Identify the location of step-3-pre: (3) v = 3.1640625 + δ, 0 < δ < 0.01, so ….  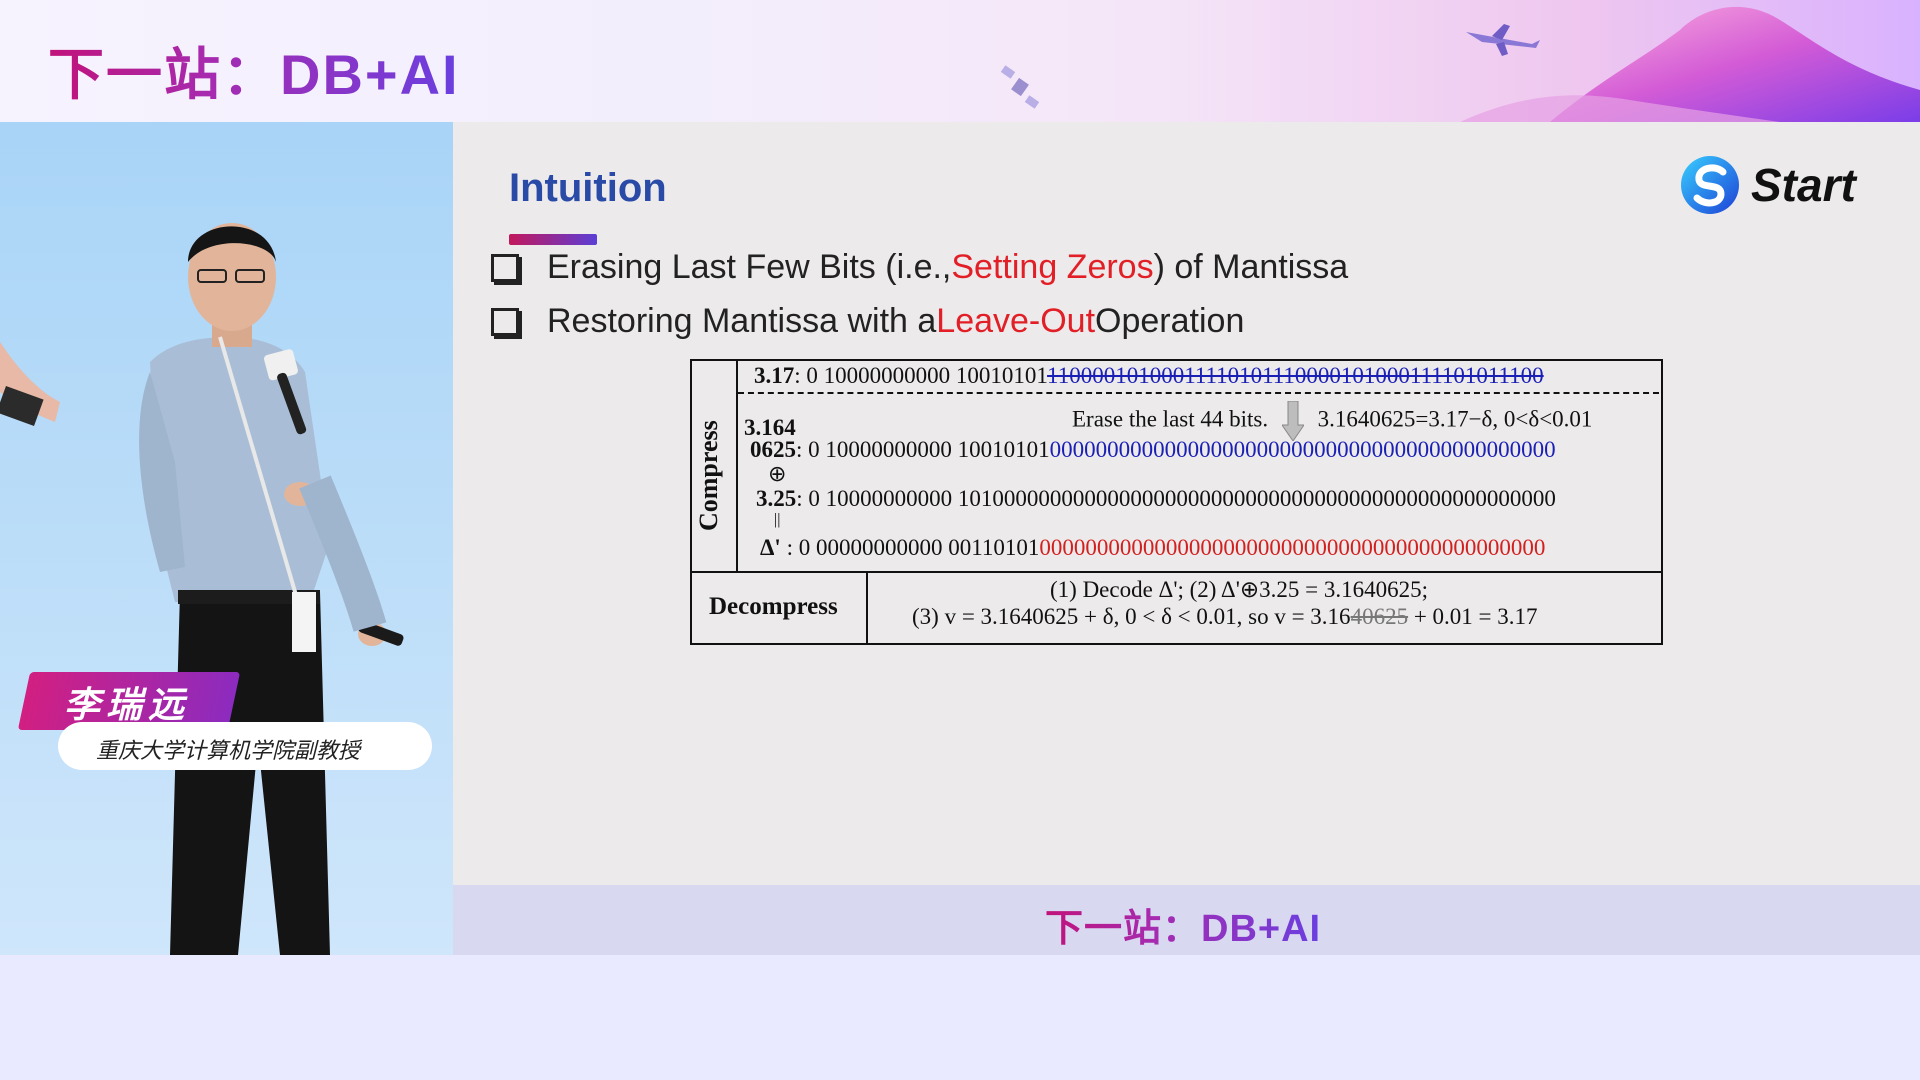
(1131, 616).